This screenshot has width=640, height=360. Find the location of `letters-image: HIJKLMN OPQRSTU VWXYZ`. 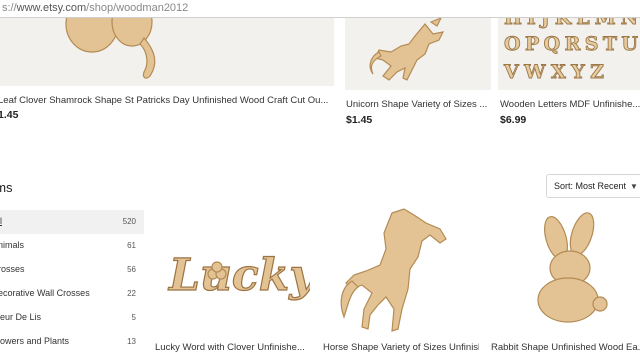

letters-image: HIJKLMN OPQRSTU VWXYZ is located at coordinates (571, 50).